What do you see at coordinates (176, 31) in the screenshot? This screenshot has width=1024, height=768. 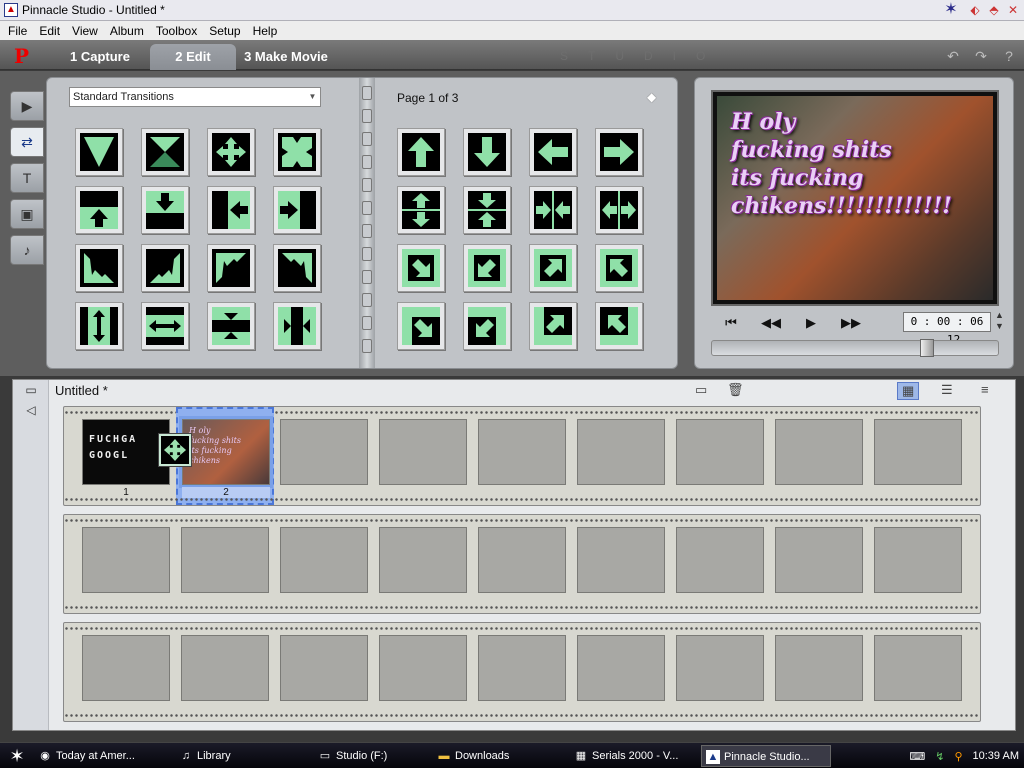 I see `menu-toolbox: Toolbox` at bounding box center [176, 31].